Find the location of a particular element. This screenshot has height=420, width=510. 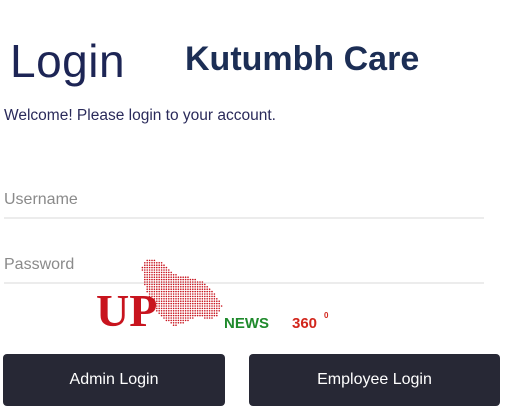

employee-login-button: Employee Login is located at coordinates (374, 380).